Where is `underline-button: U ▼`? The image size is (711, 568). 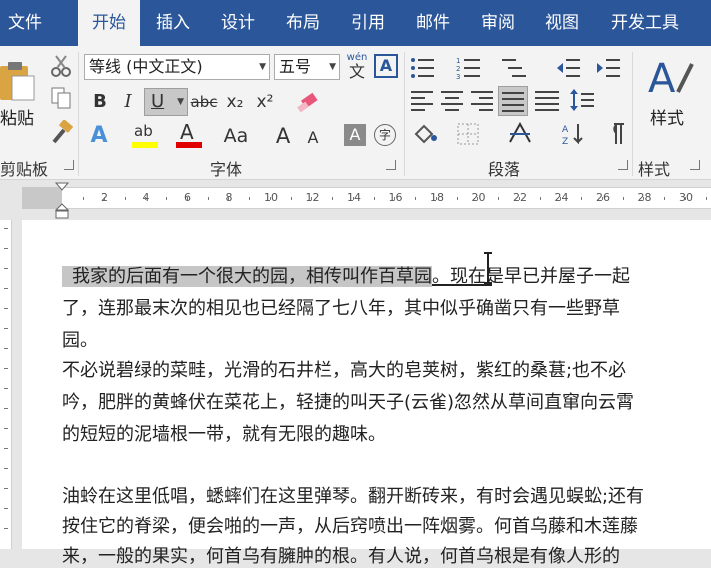 underline-button: U ▼ is located at coordinates (166, 102).